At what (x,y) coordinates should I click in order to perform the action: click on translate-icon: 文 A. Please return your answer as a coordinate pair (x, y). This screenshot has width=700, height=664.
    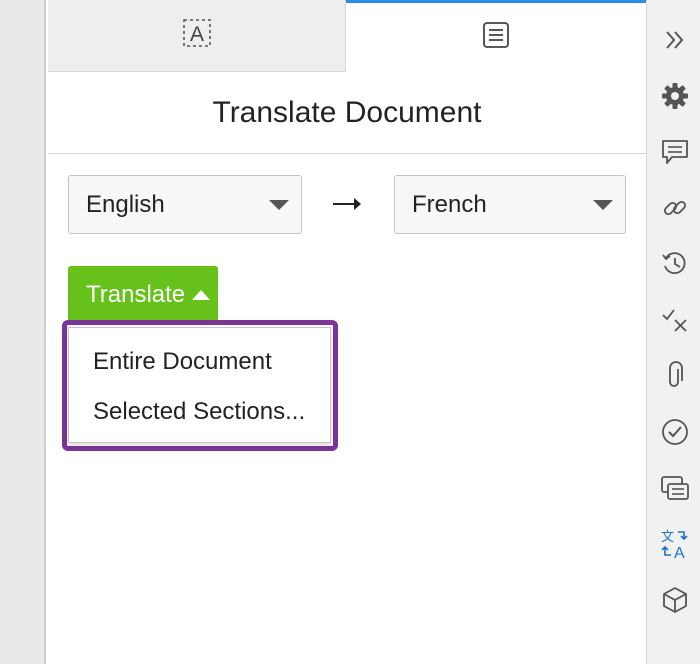
    Looking at the image, I should click on (675, 544).